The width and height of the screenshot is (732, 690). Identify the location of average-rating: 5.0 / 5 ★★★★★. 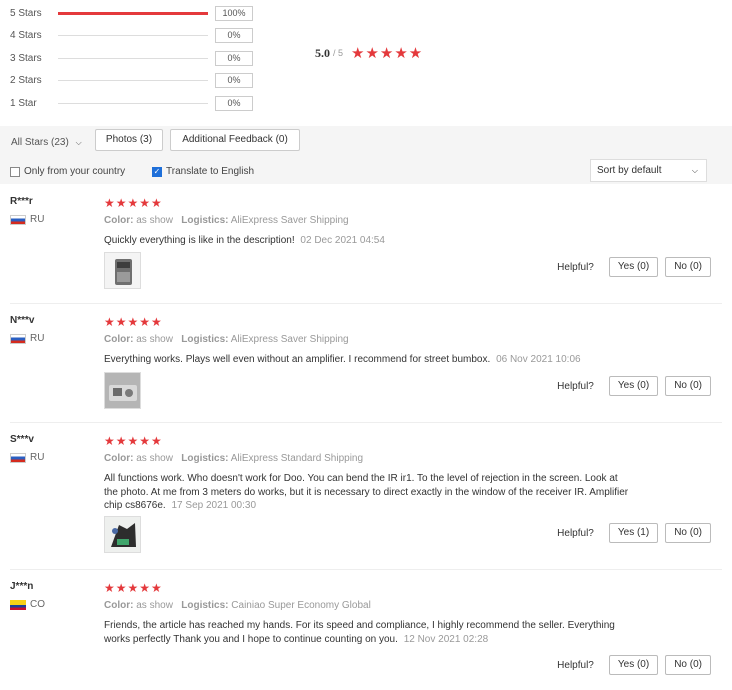
(369, 53).